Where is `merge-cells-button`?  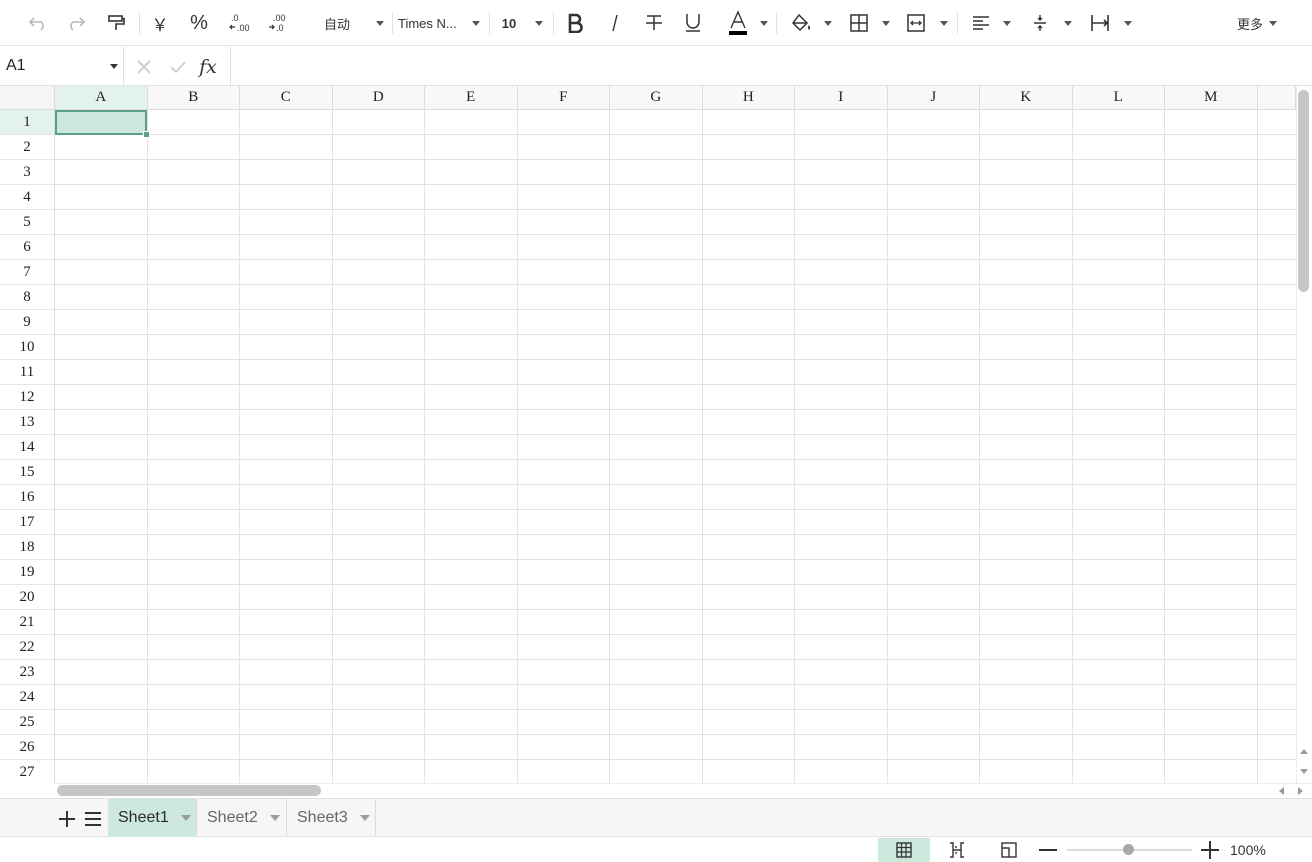
merge-cells-button is located at coordinates (916, 23).